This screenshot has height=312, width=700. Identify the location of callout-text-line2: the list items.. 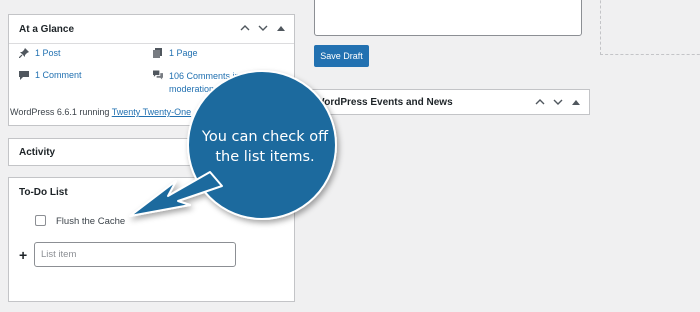
(265, 157).